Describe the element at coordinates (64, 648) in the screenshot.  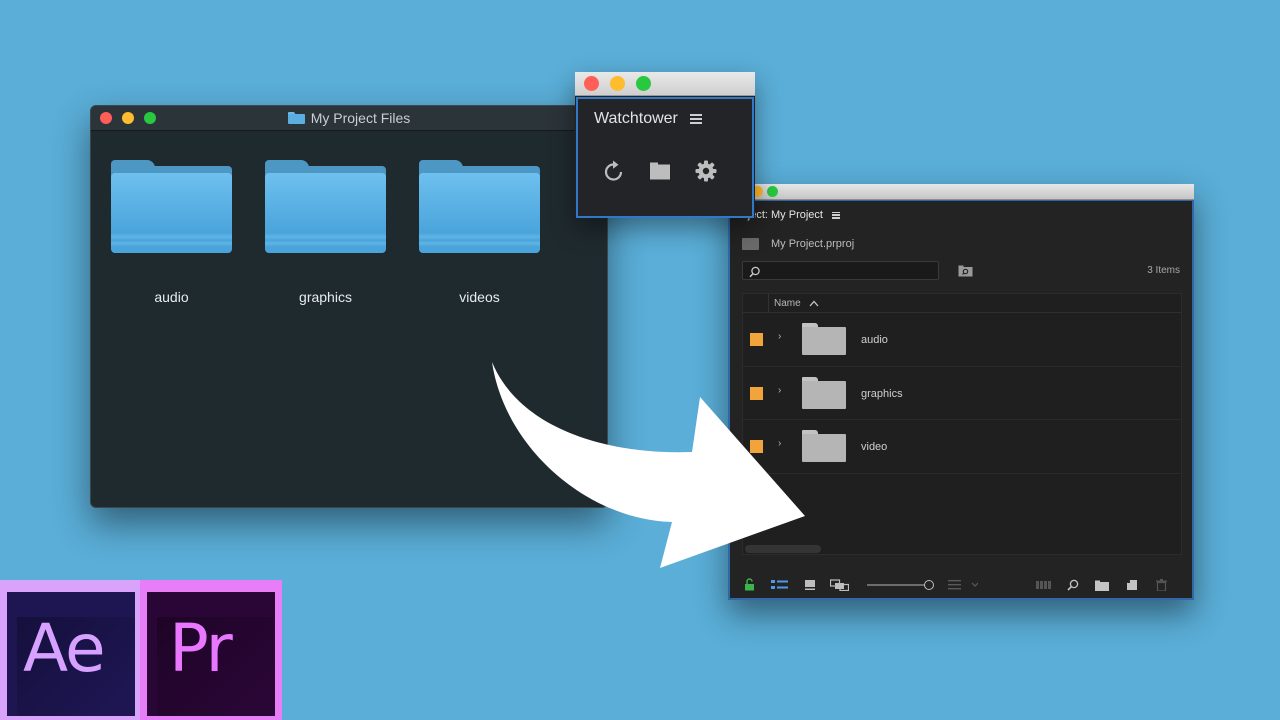
I see `after-effects-logo-text: Ae` at that location.